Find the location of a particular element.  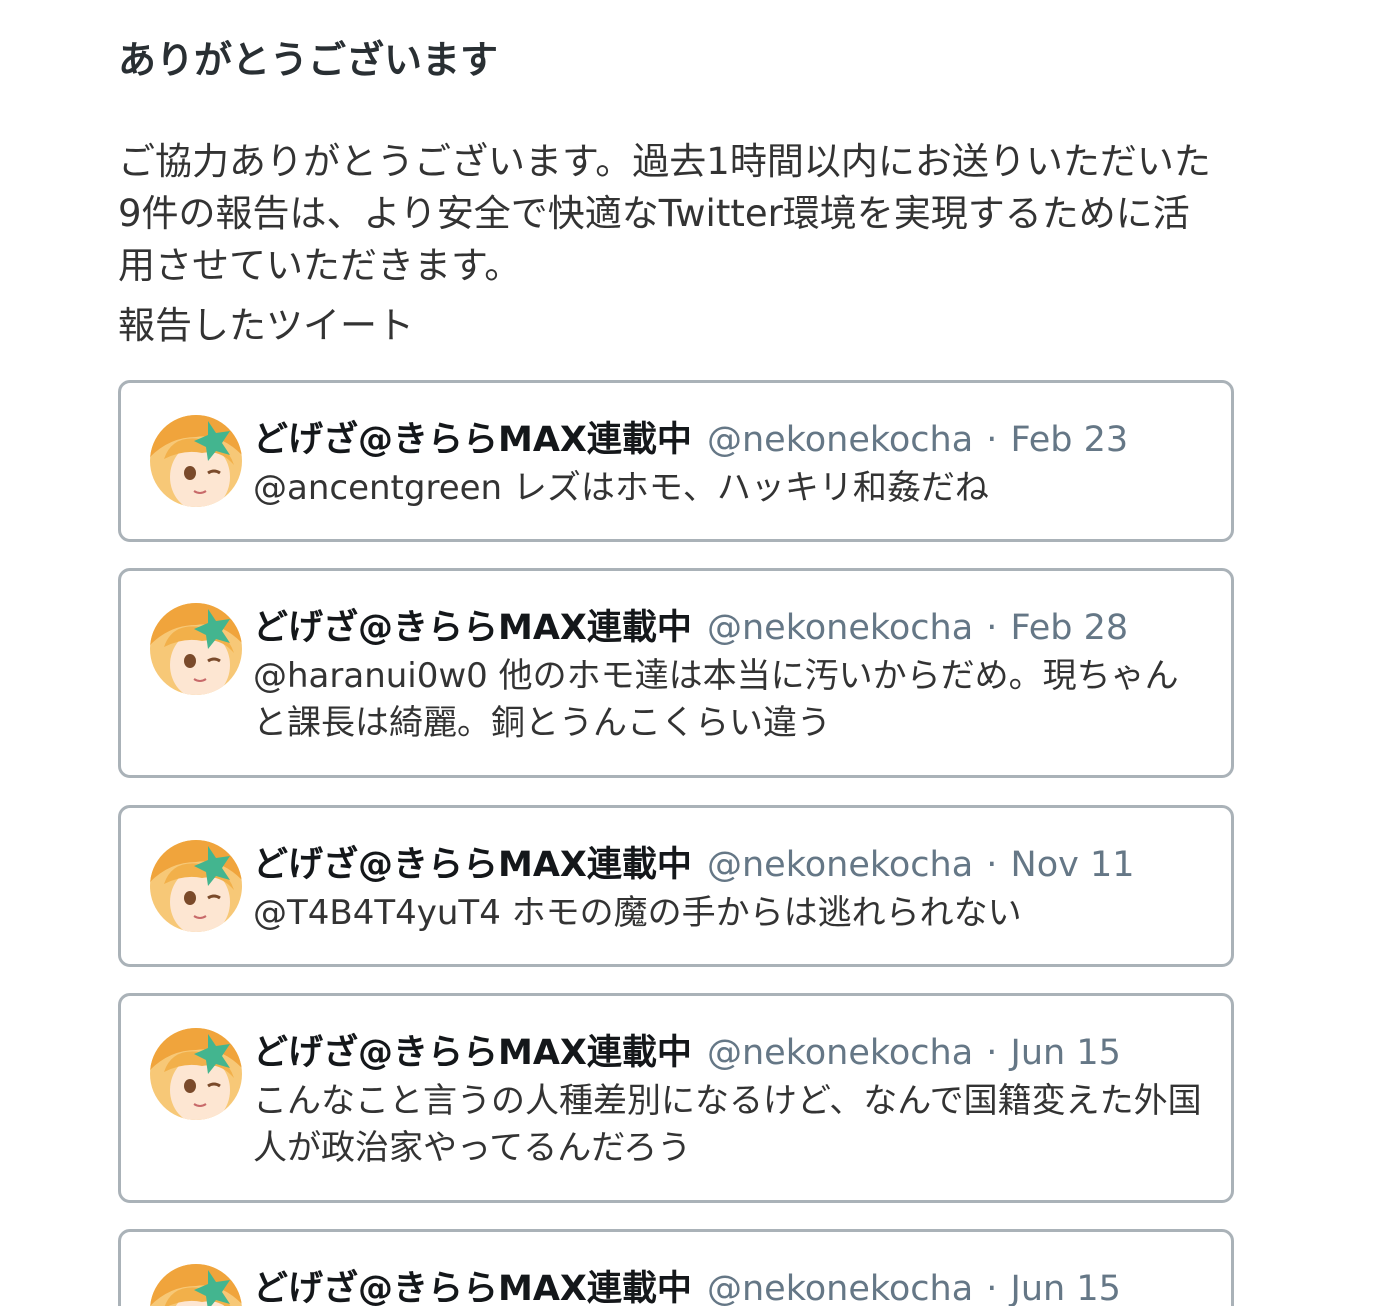

tweet-header: どげざ@きららMAX連載中 @nekonekocha · Feb 23 is located at coordinates (690, 440).